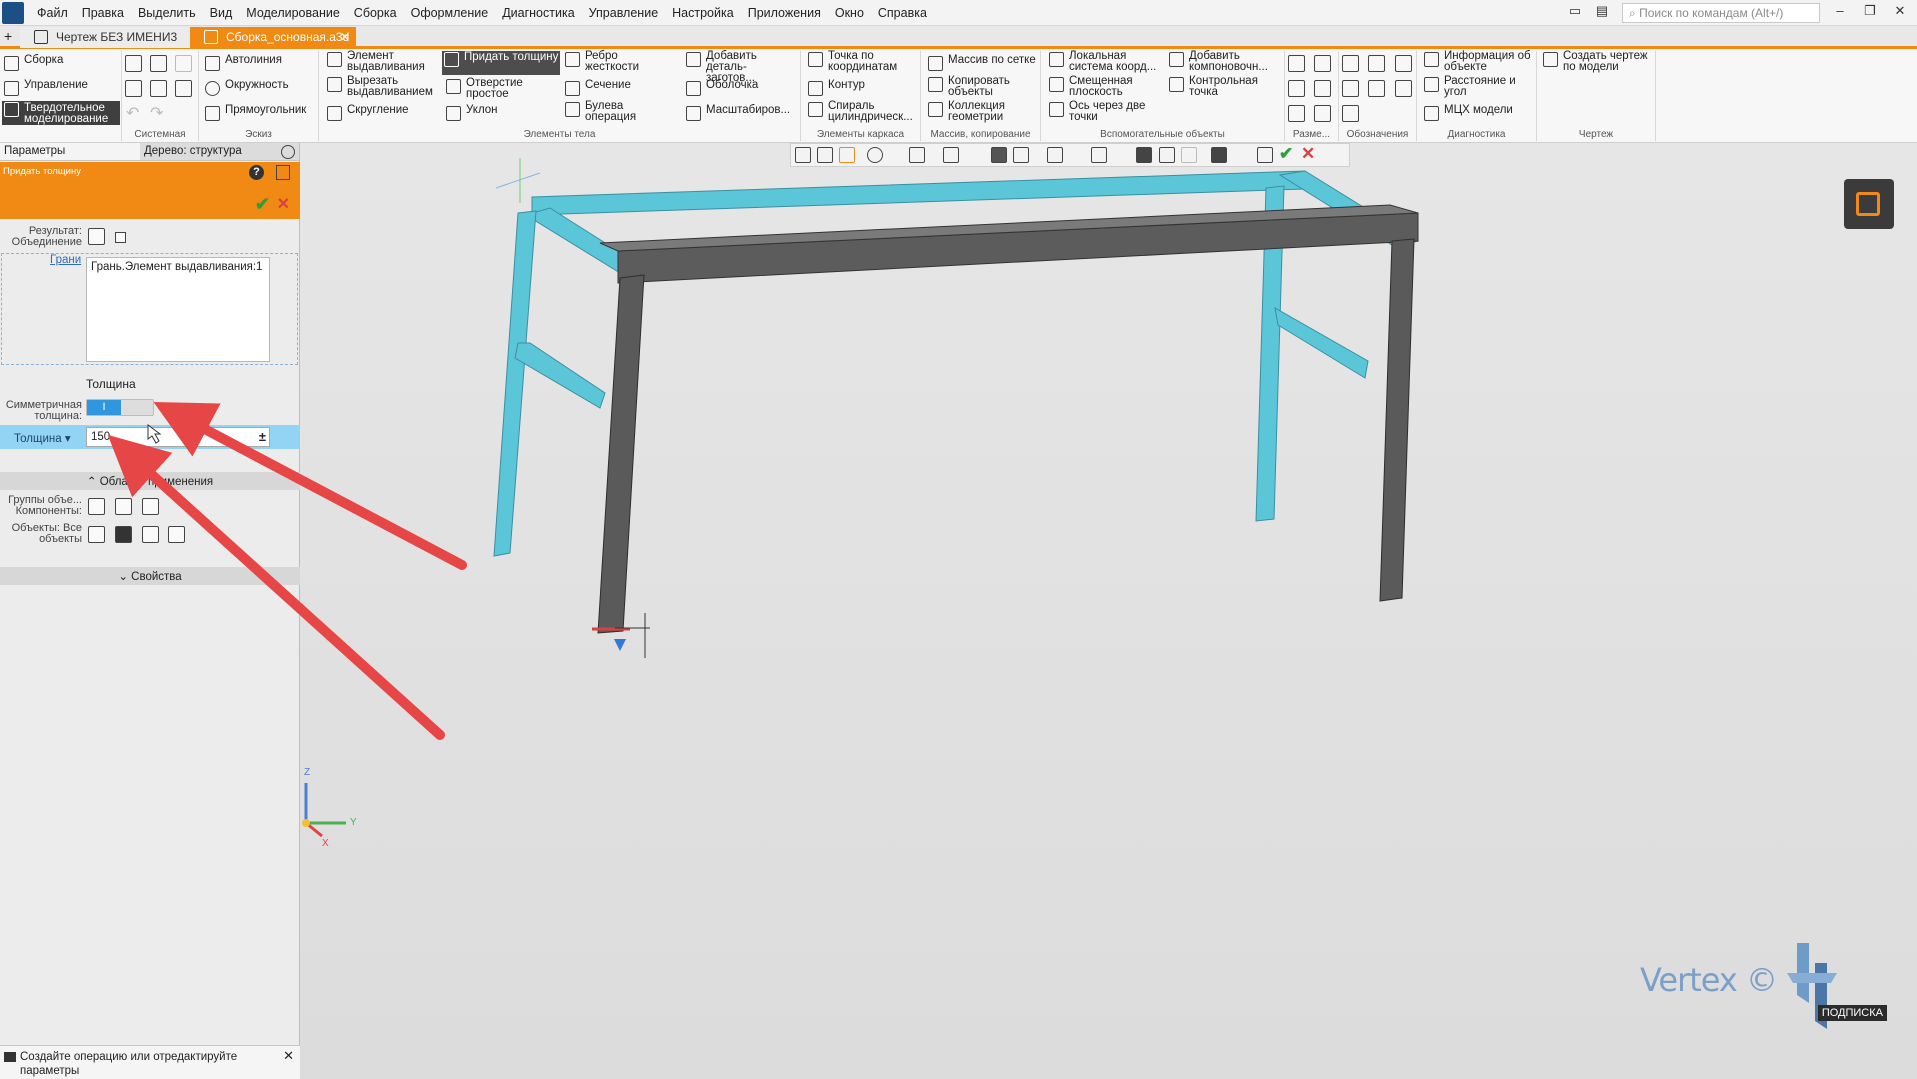 This screenshot has height=1079, width=1917. I want to click on tab-tree: Дерево: структура, so click(210, 151).